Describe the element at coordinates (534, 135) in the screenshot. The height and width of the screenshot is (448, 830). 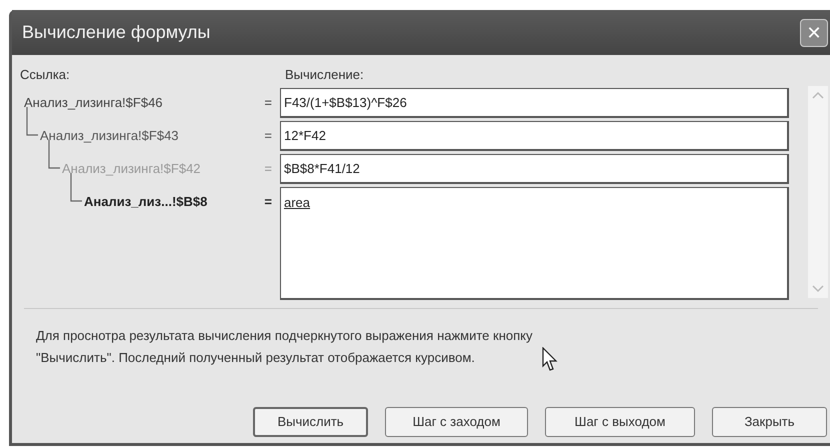
I see `evaluation-field: 12*F42` at that location.